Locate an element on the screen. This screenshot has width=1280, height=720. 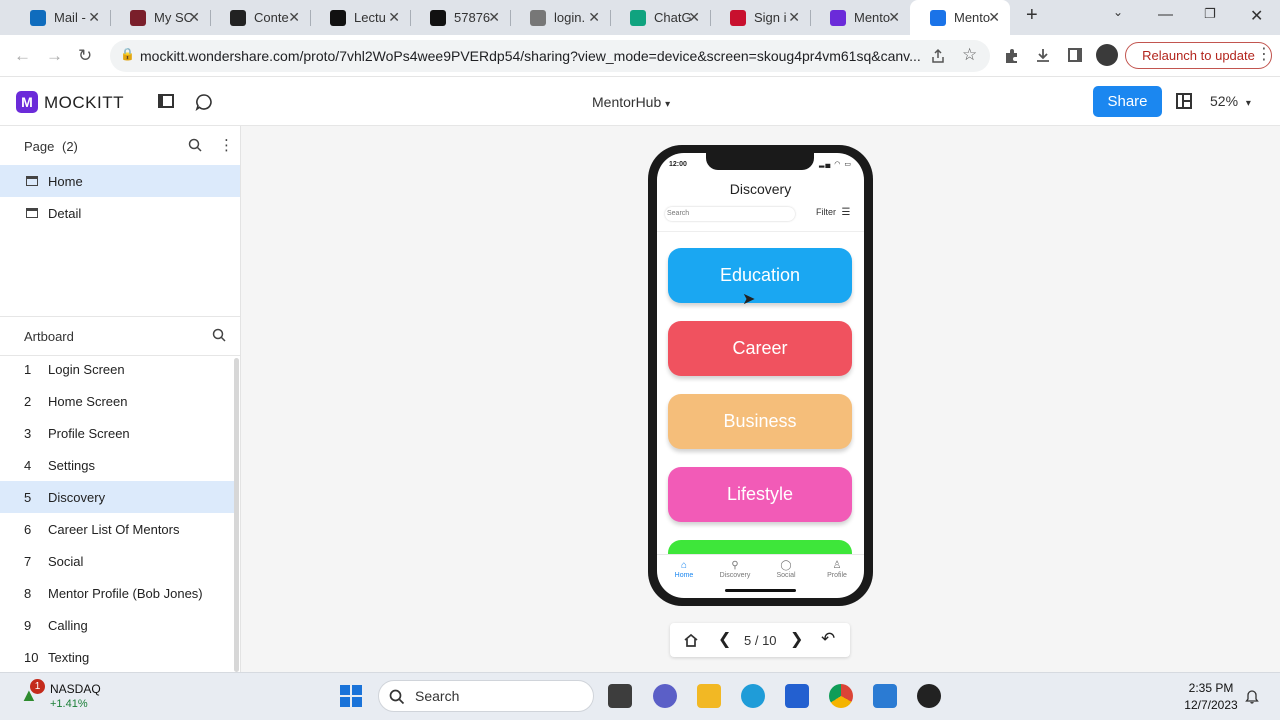
artboard-item: 10 Texting is located at coordinates (117, 657).